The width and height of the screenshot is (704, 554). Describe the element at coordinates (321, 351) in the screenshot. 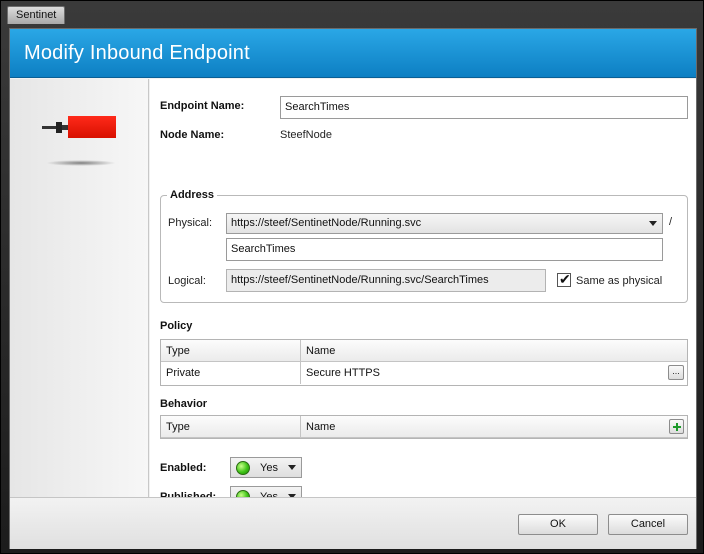

I see `policy-col-name: Name` at that location.